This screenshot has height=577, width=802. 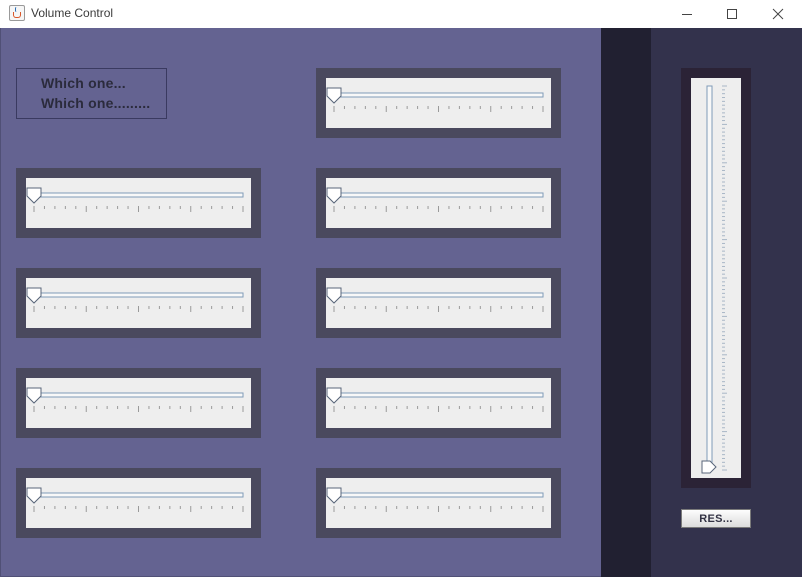 What do you see at coordinates (72, 13) in the screenshot?
I see `window-title: Volume Control` at bounding box center [72, 13].